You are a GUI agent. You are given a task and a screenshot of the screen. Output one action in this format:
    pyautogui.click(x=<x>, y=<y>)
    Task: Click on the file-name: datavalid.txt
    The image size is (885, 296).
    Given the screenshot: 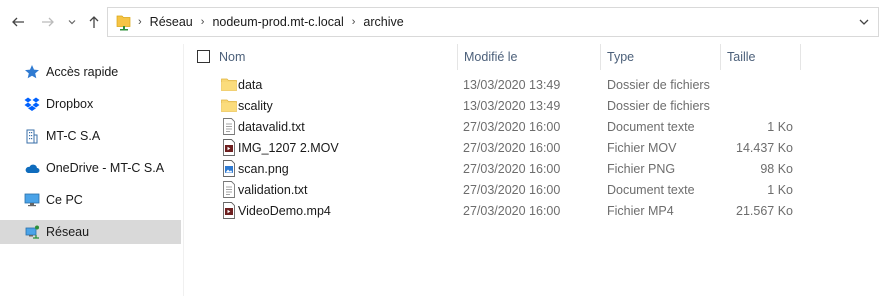 What is the action you would take?
    pyautogui.click(x=271, y=126)
    